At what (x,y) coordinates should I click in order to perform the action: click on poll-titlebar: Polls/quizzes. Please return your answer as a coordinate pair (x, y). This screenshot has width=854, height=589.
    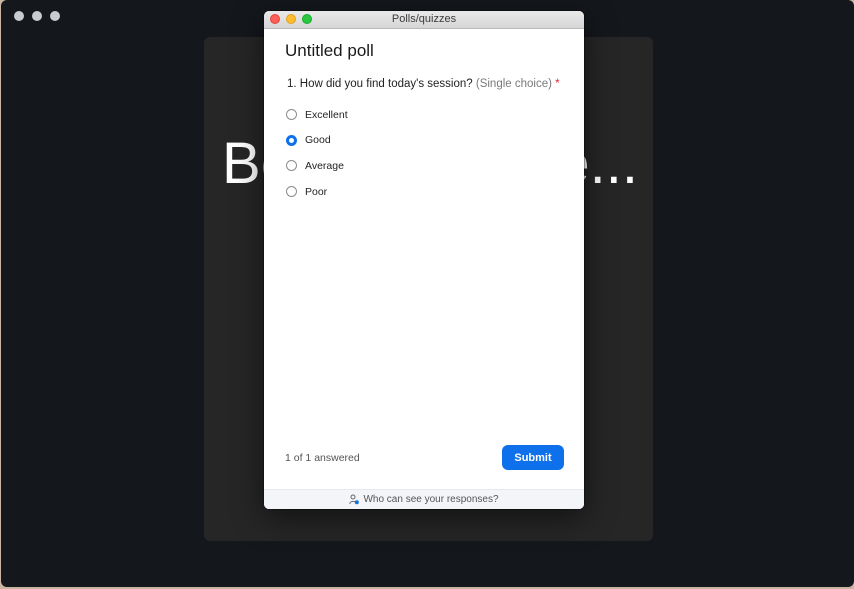
    Looking at the image, I should click on (424, 20).